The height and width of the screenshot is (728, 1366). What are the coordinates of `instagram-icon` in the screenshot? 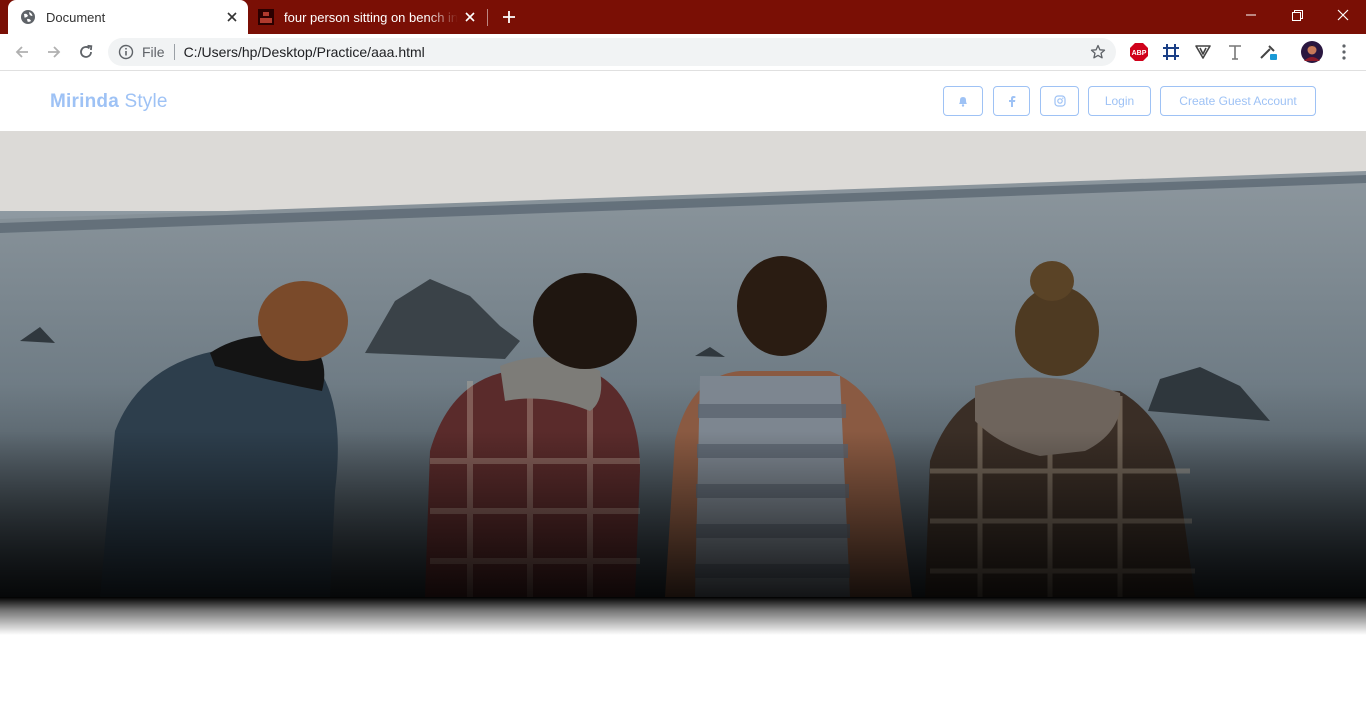 It's located at (1059, 101).